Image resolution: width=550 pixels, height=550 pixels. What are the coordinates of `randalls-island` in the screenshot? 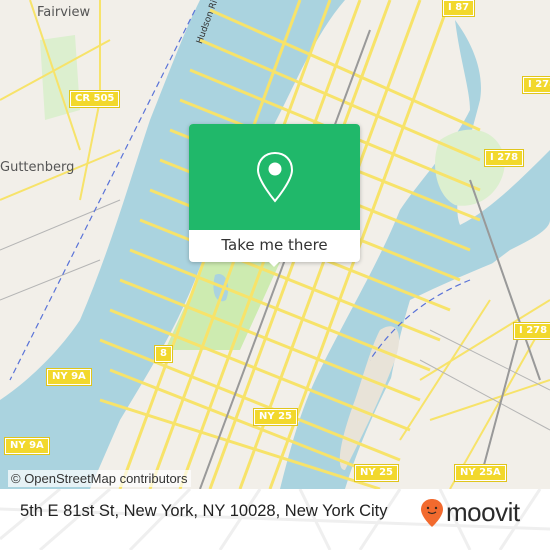 It's located at (470, 167).